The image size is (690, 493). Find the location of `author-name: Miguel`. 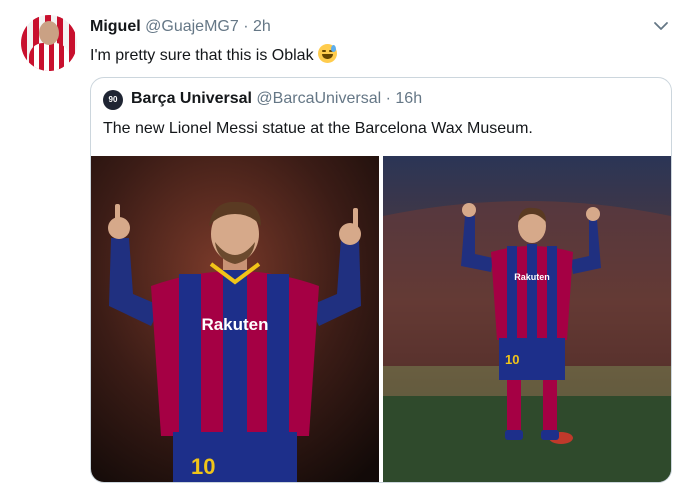

author-name: Miguel is located at coordinates (115, 26).